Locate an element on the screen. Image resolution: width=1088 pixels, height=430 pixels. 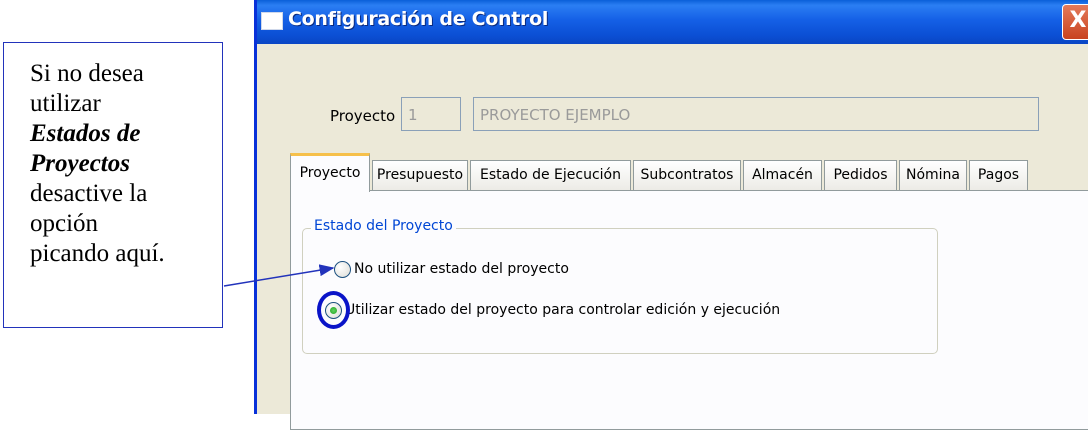
annotation-arrow is located at coordinates (279, 275).